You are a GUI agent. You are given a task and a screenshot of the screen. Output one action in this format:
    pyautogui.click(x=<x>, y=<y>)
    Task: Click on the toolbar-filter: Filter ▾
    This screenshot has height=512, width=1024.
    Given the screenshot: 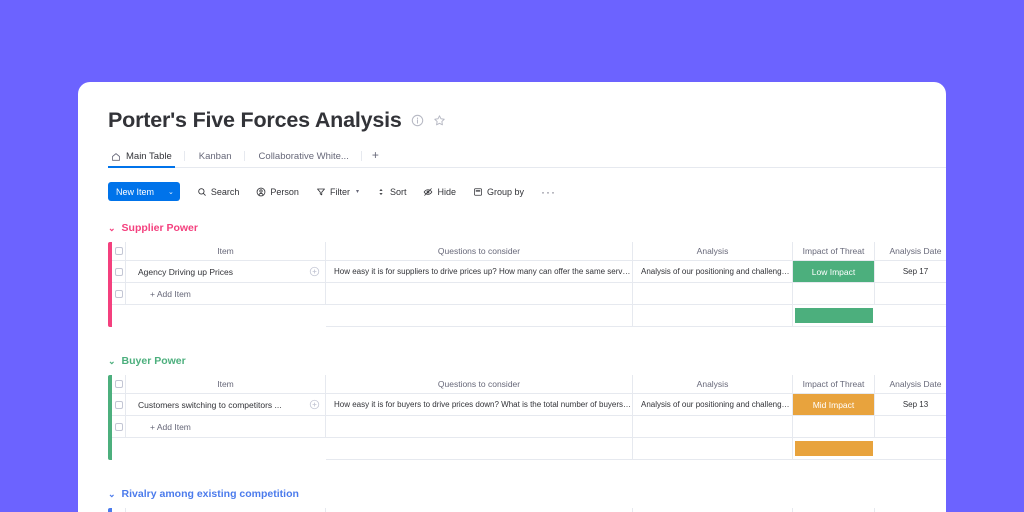 What is the action you would take?
    pyautogui.click(x=337, y=192)
    